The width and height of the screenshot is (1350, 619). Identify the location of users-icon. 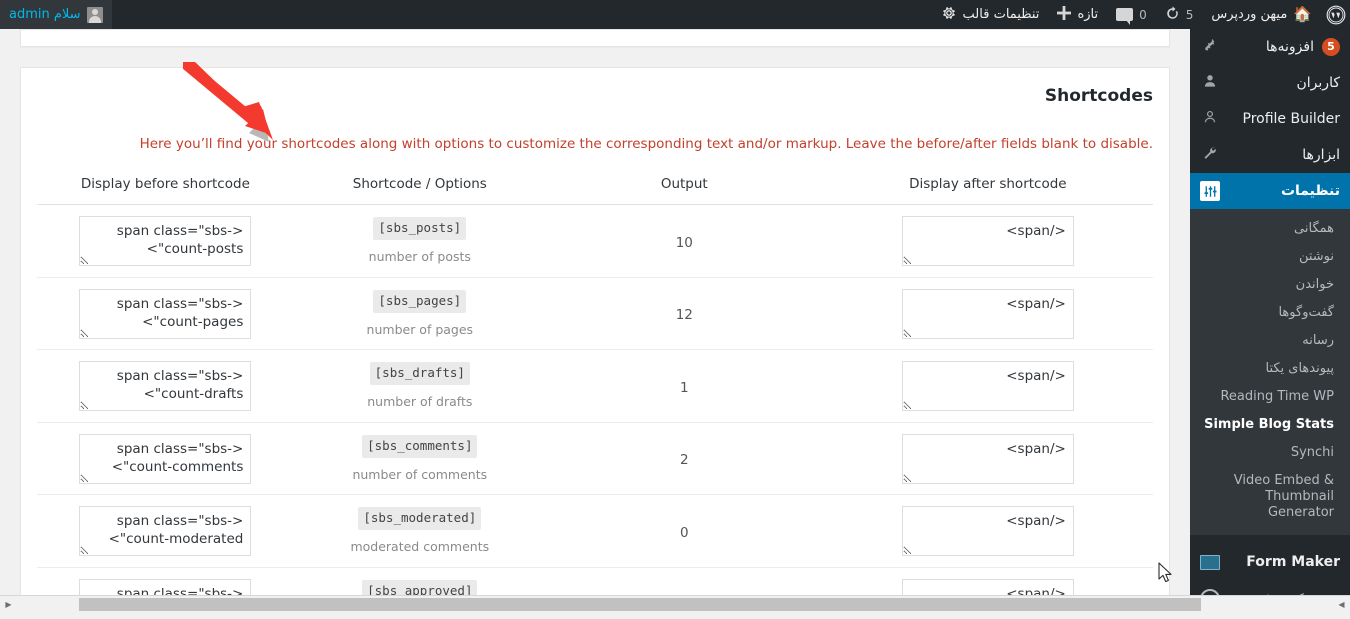
(1210, 83).